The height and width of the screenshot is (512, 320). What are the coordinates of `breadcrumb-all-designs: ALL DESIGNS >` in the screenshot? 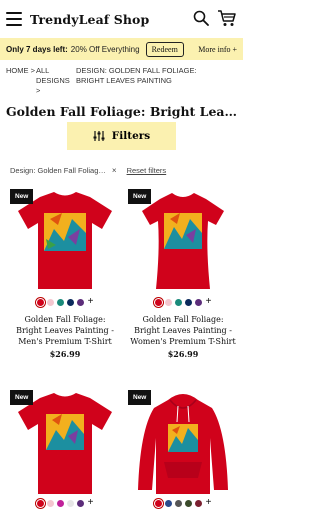 It's located at (56, 81).